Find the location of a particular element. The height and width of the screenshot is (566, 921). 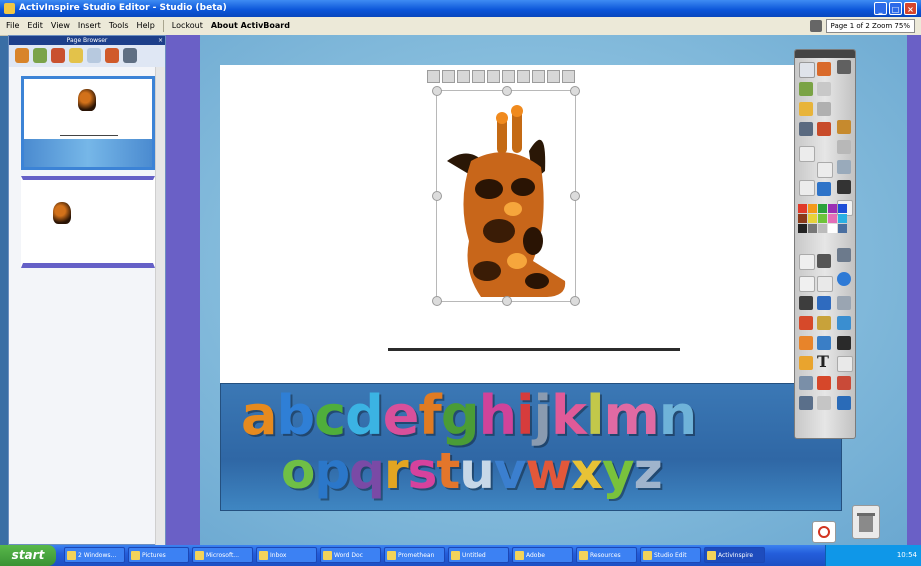

trash-bin-button is located at coordinates (866, 522).